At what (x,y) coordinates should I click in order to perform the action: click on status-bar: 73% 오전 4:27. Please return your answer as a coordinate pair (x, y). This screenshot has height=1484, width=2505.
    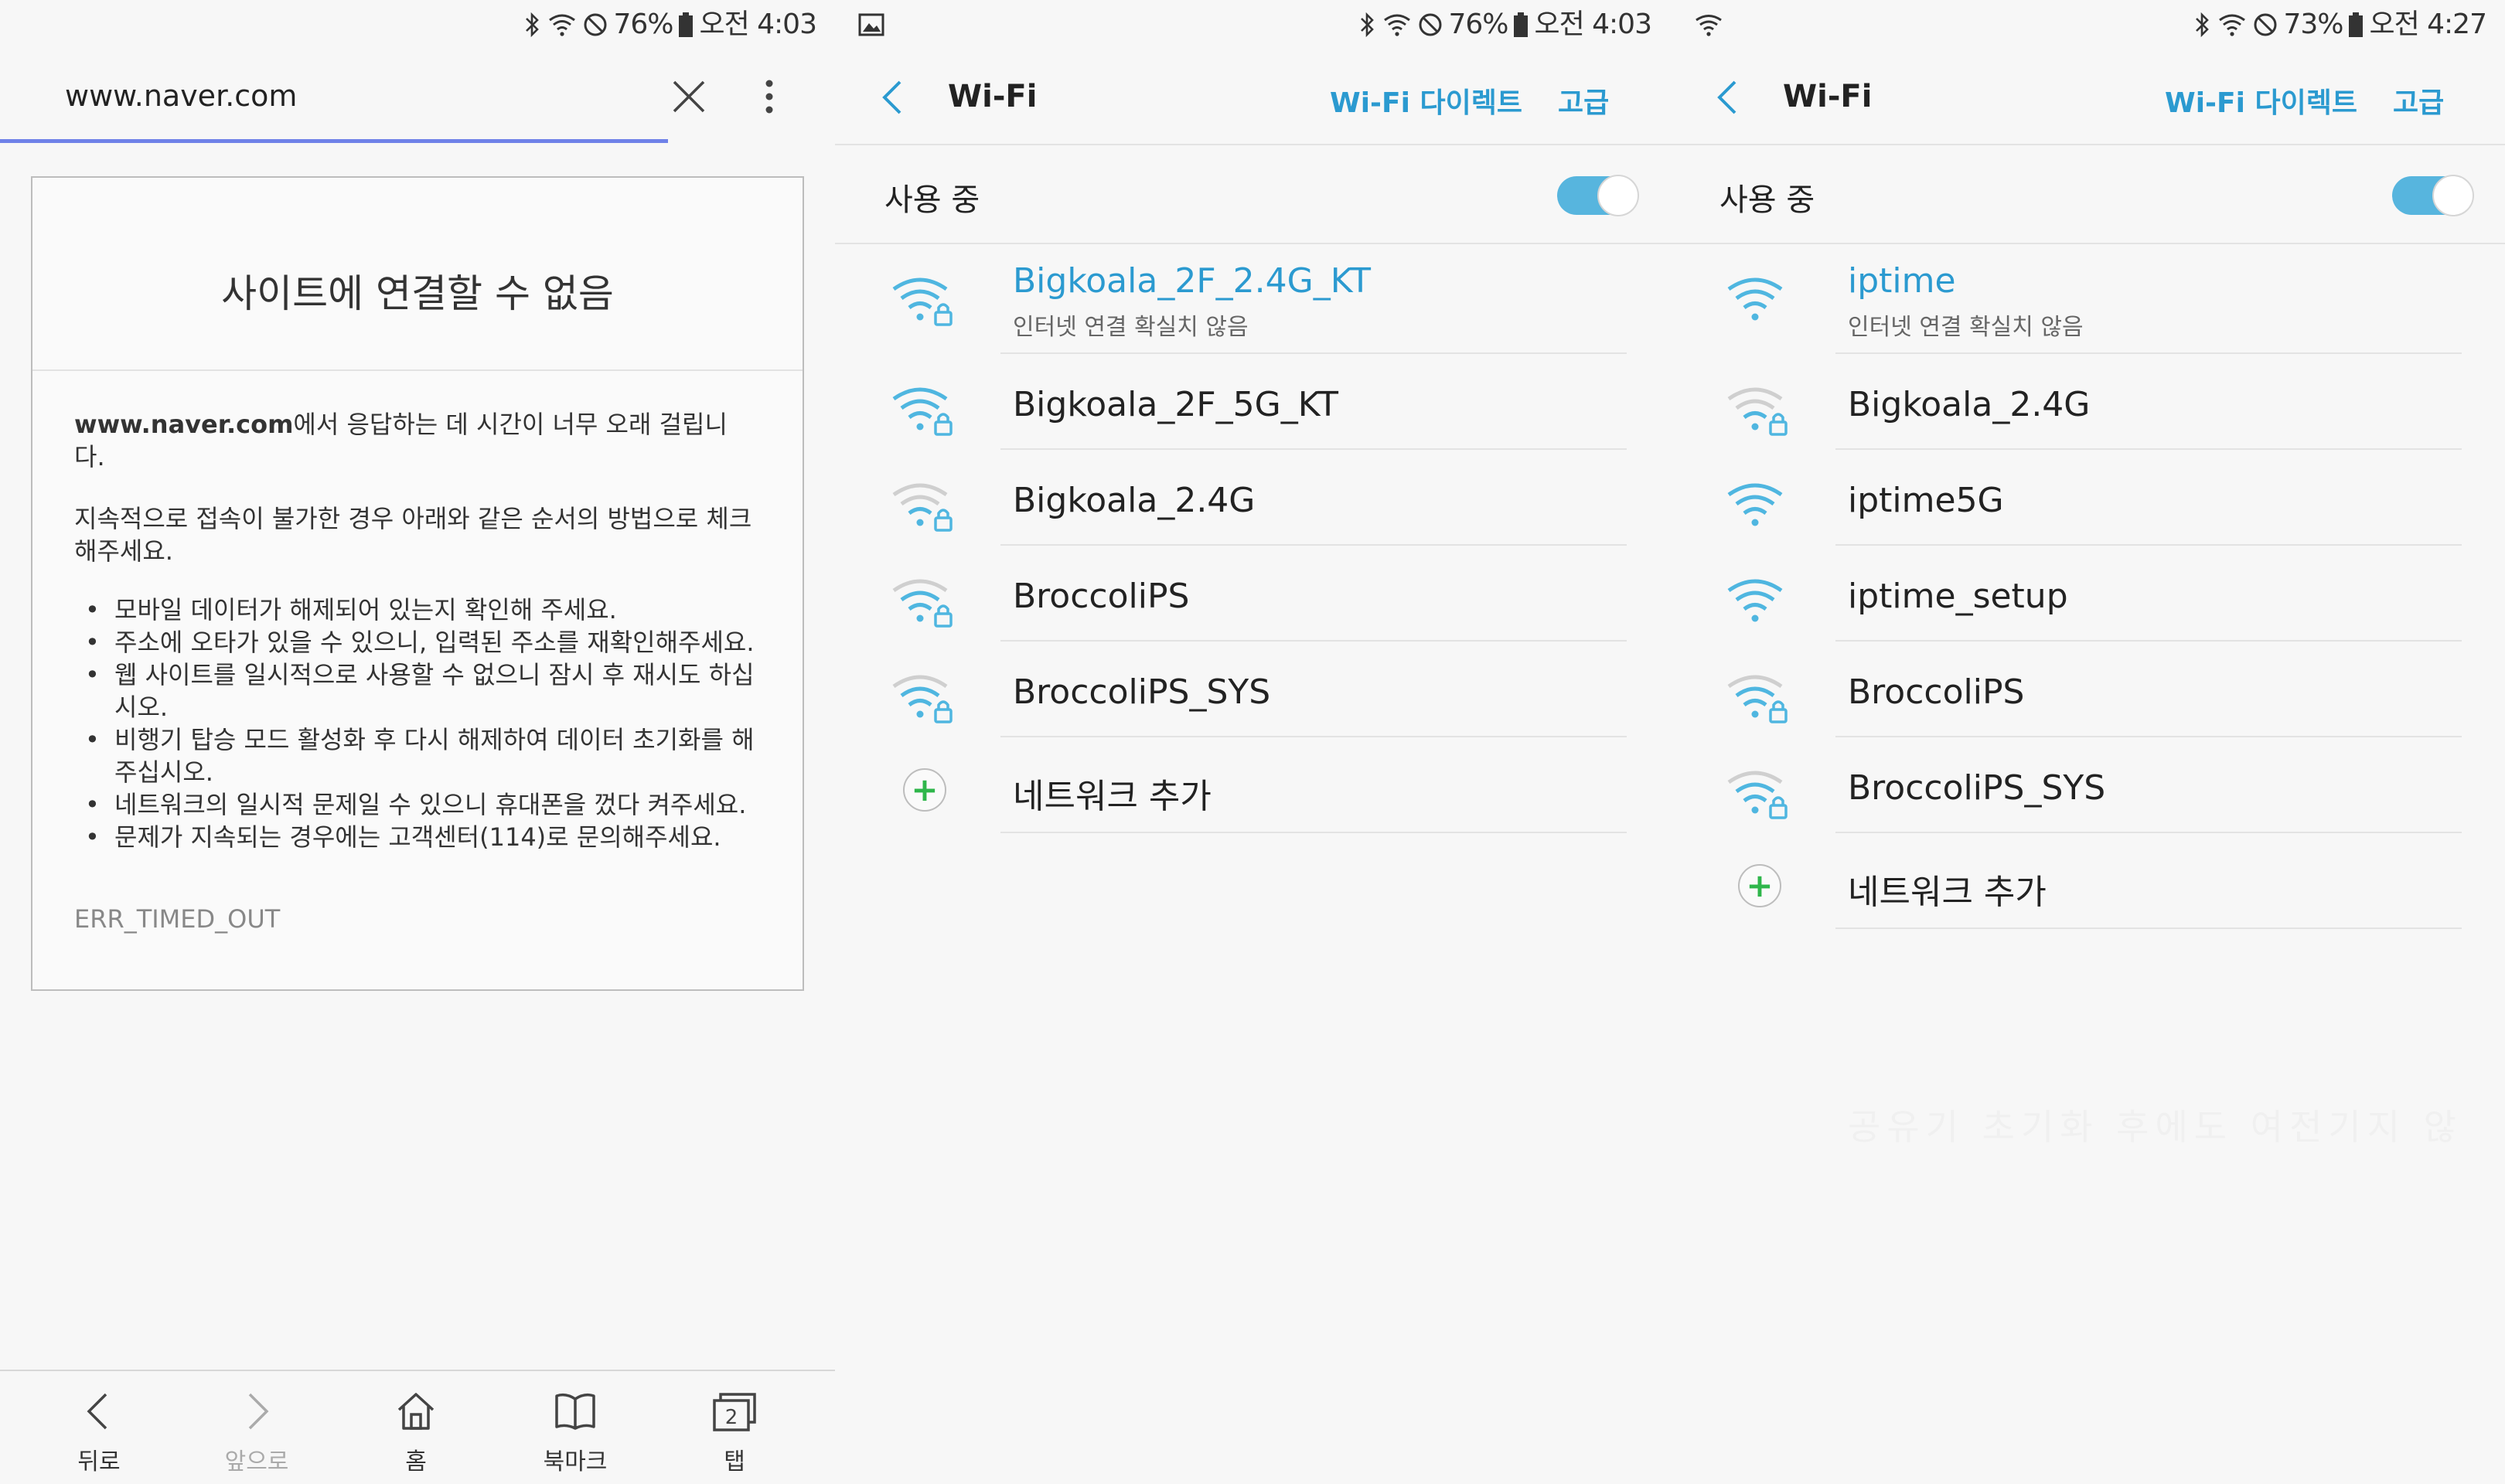
    Looking at the image, I should click on (2087, 24).